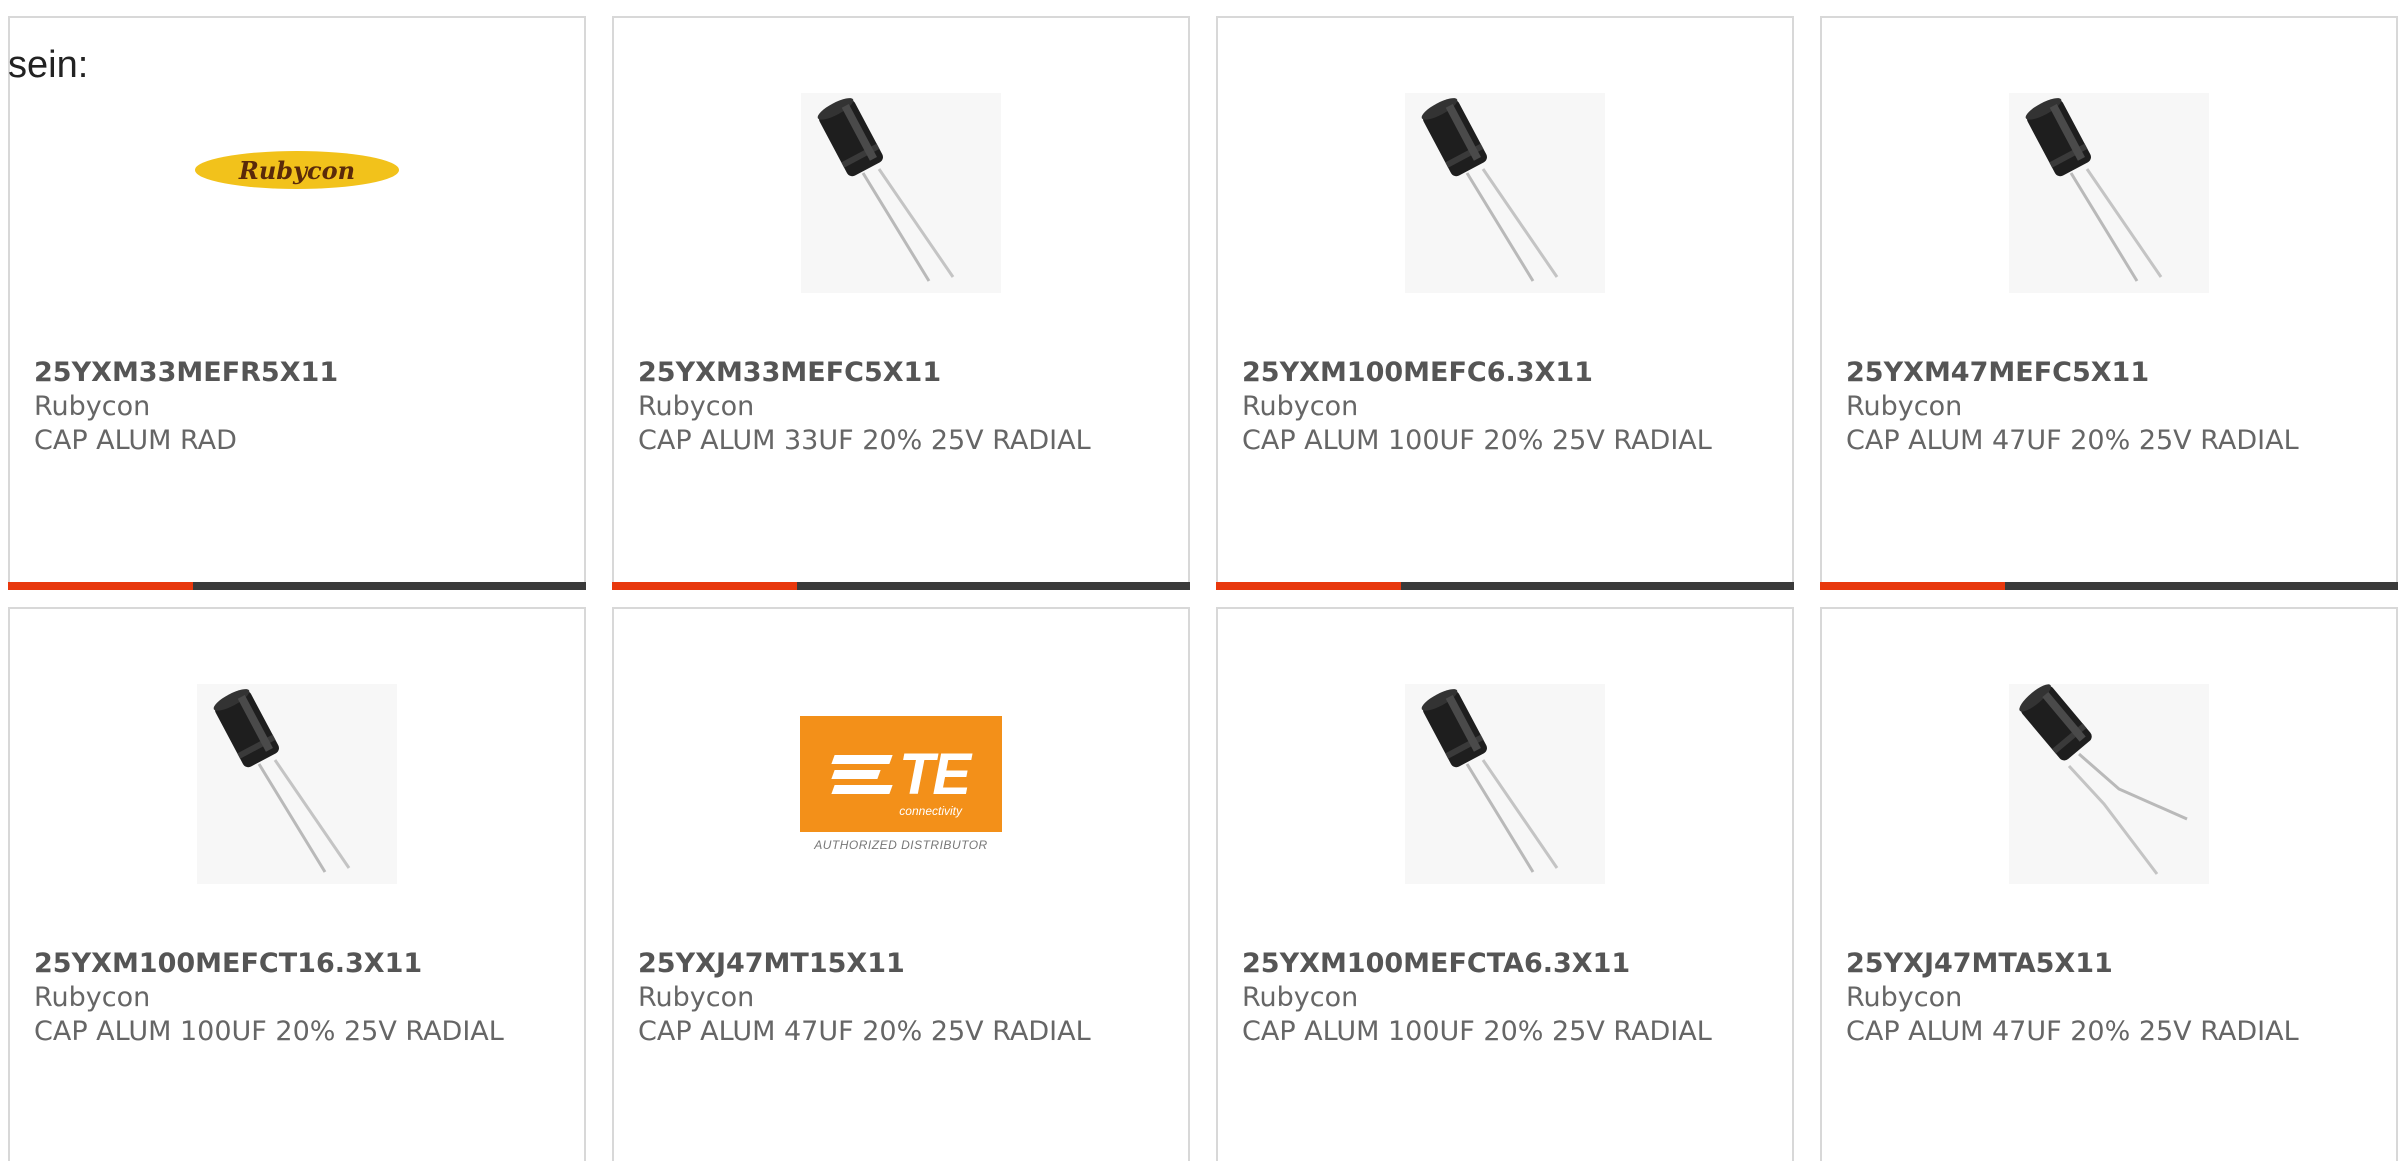 The image size is (2400, 1161). Describe the element at coordinates (905, 373) in the screenshot. I see `part-number: 25YXM33MEFC5X11` at that location.